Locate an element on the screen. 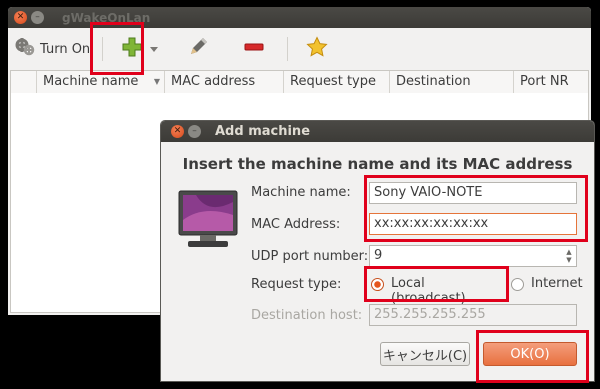 The image size is (600, 389). udp-port-label: UDP port number: is located at coordinates (310, 256).